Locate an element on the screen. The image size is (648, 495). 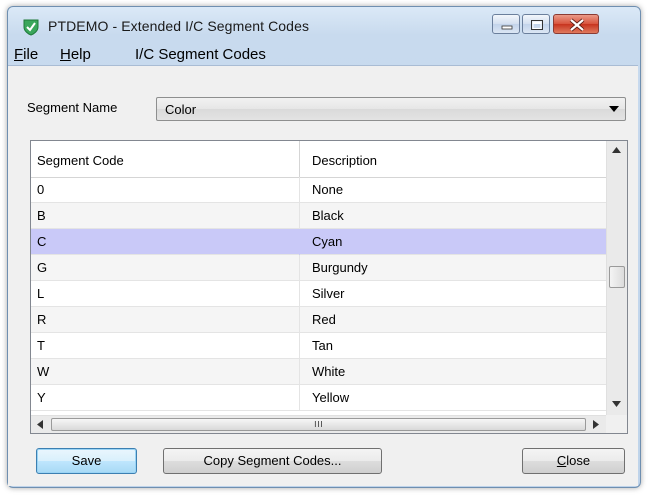
maximize-button is located at coordinates (536, 24).